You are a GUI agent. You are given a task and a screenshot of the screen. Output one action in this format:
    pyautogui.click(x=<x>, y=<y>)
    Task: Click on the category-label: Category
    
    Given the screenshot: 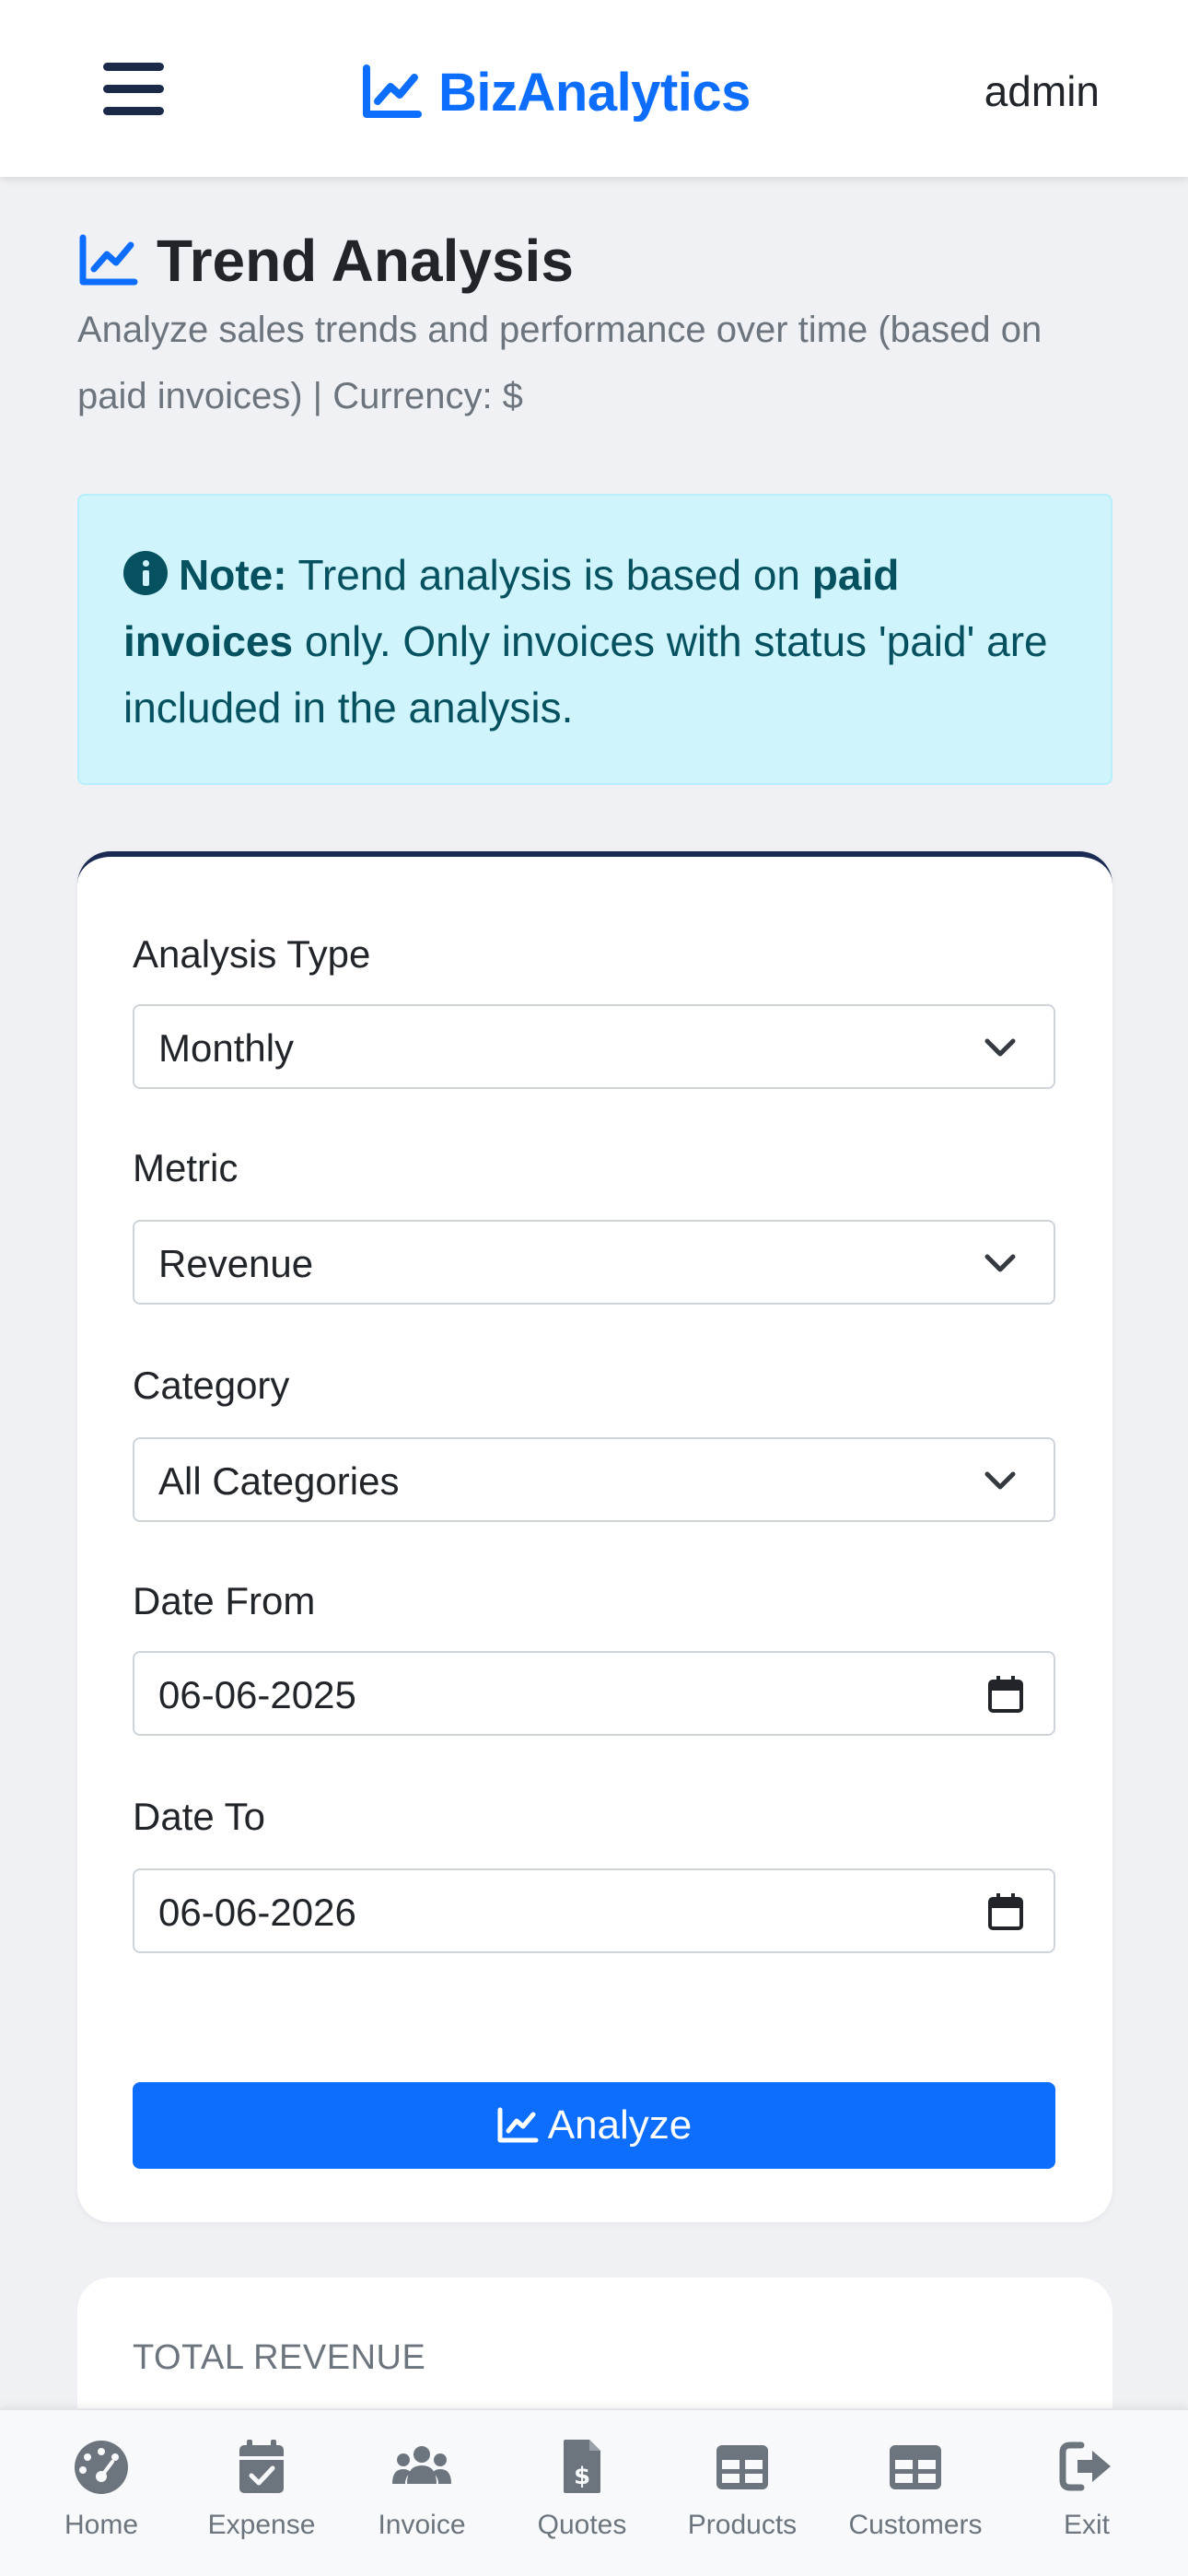 What is the action you would take?
    pyautogui.click(x=211, y=1385)
    